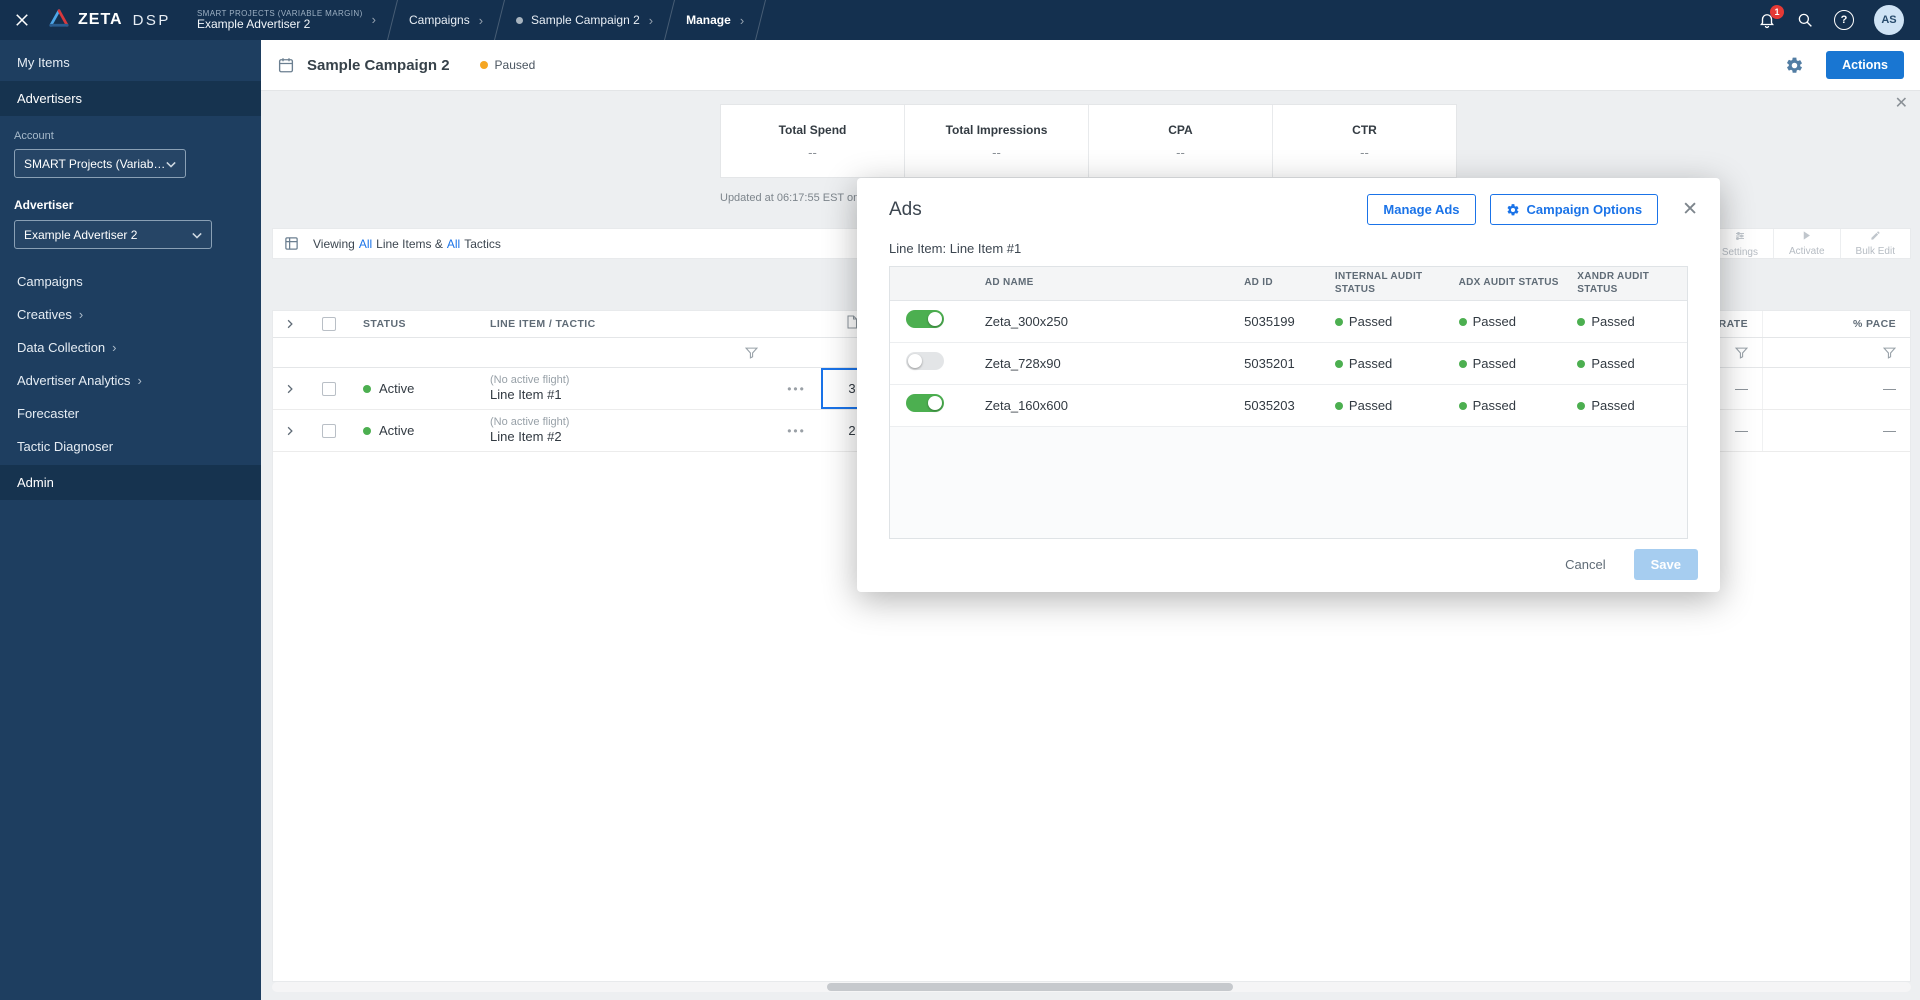 This screenshot has height=1000, width=1920. Describe the element at coordinates (100, 163) in the screenshot. I see `account-select: SMART Projects (Variable Margin)` at that location.